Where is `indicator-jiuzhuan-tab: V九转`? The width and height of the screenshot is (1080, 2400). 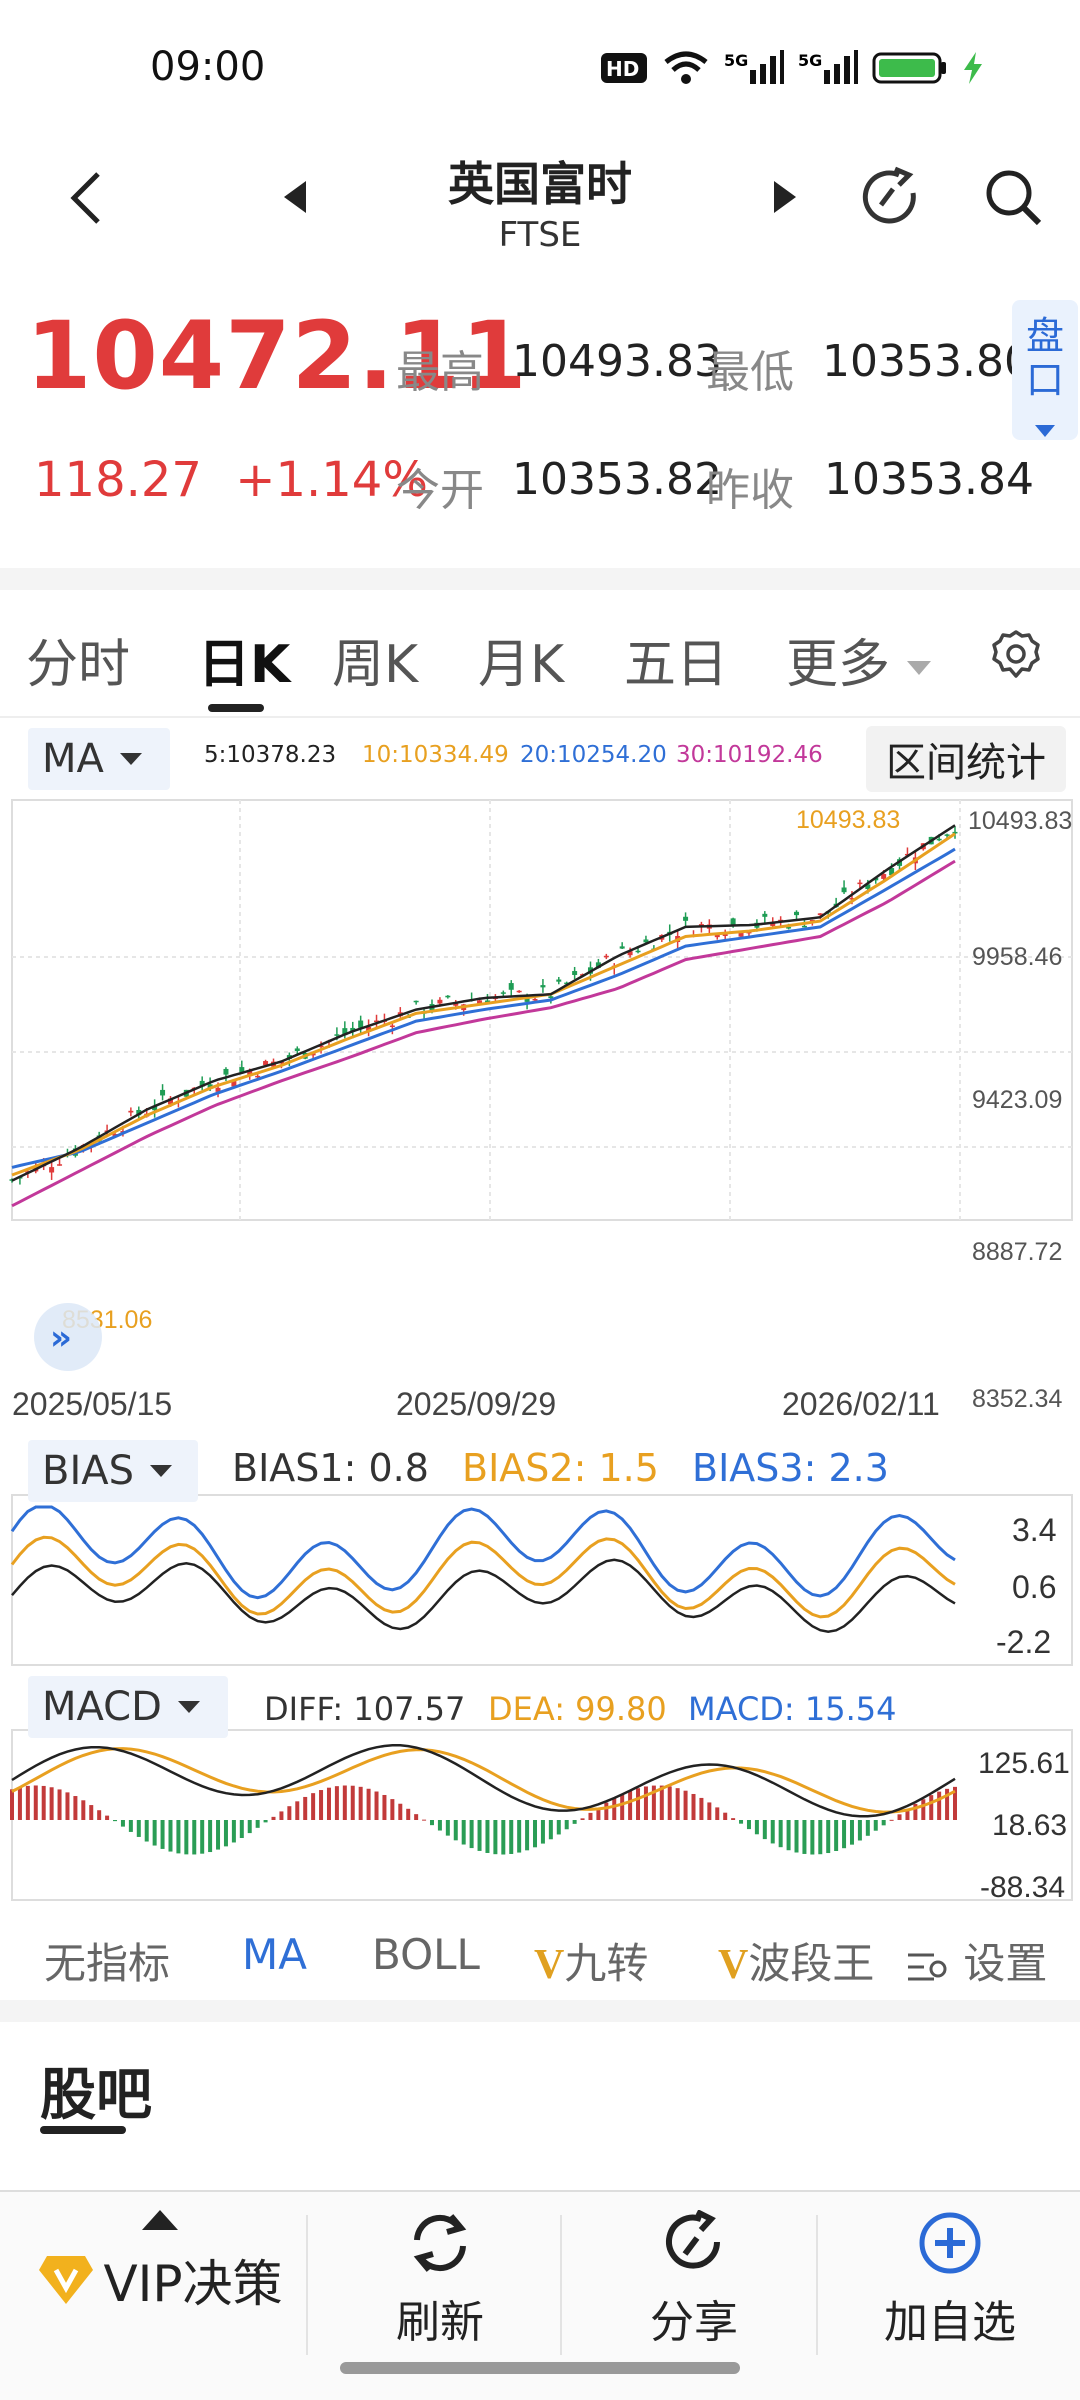 indicator-jiuzhuan-tab: V九转 is located at coordinates (591, 1960).